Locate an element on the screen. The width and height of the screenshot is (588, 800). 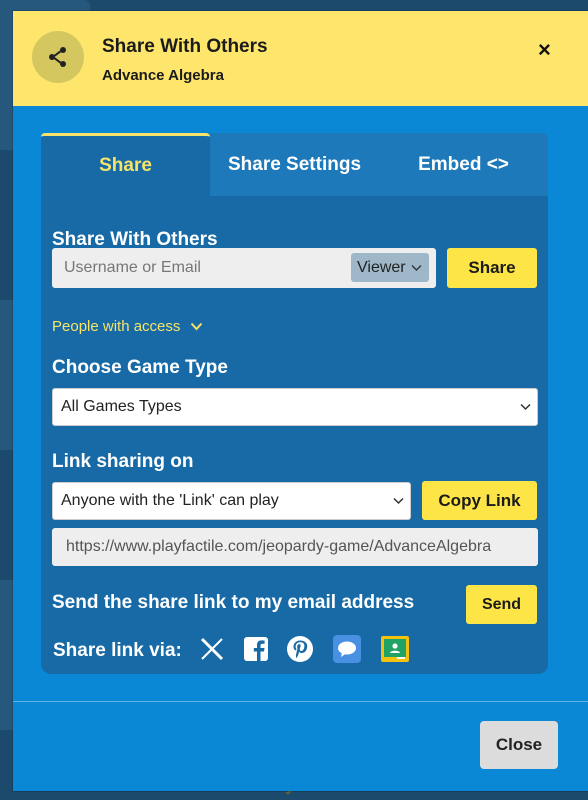
share-input-group: Viewer is located at coordinates (244, 268).